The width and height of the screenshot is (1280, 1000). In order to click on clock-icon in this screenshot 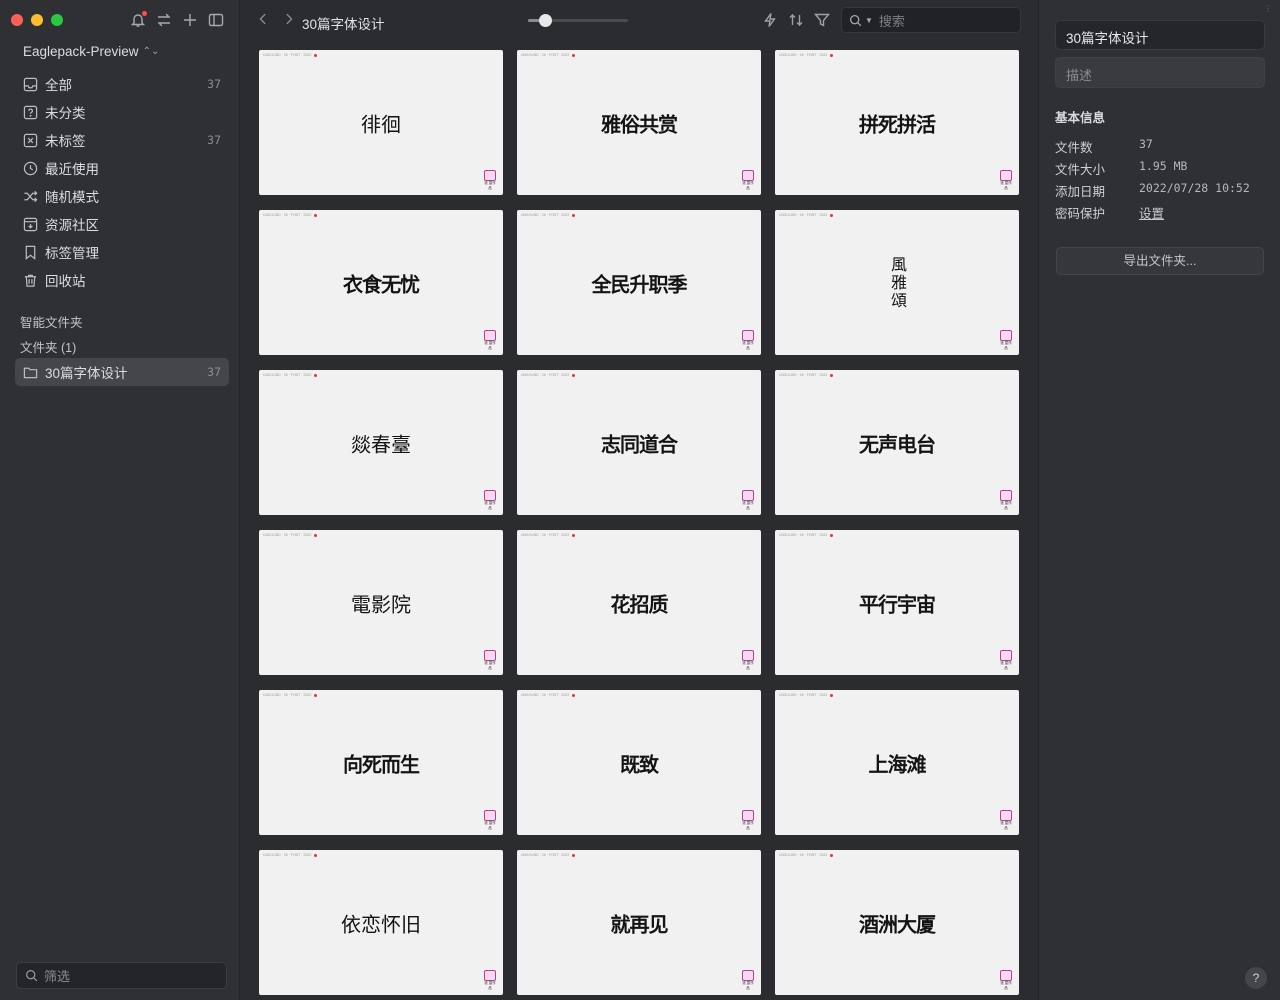, I will do `click(30, 168)`.